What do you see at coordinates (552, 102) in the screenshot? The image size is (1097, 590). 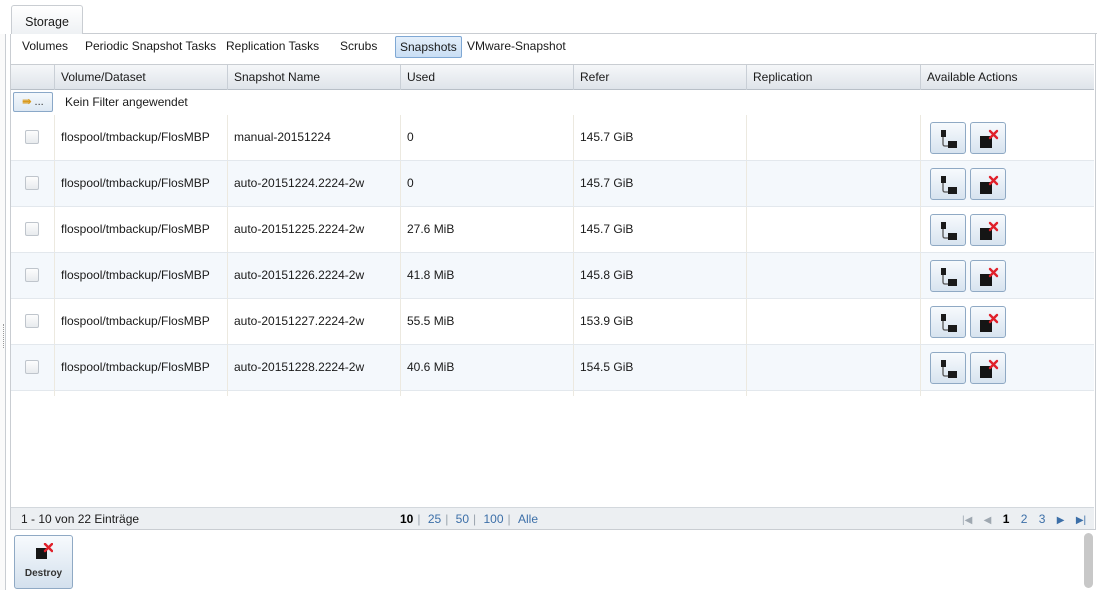 I see `filter-row: ⇛ ... Kein Filter angewendet` at bounding box center [552, 102].